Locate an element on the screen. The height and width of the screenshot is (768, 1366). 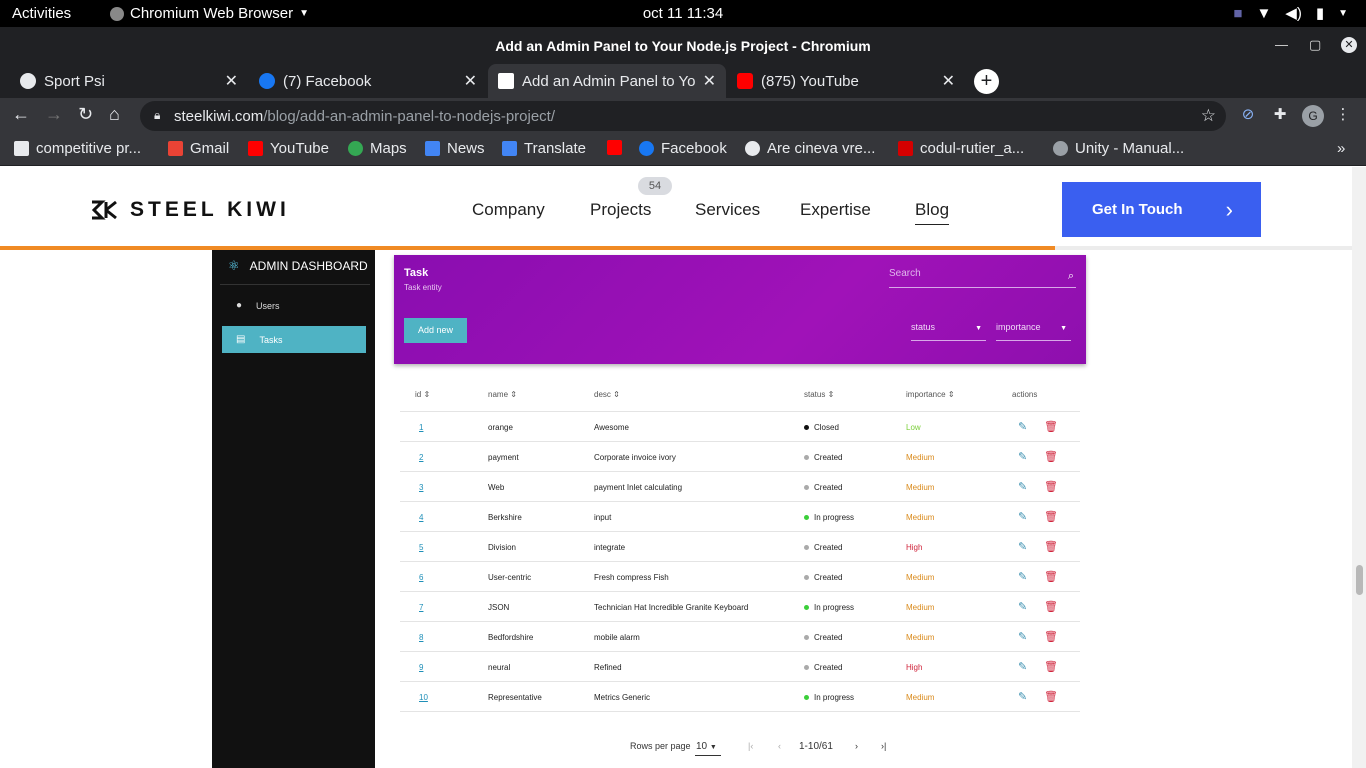
first-page-icon: |‹ is located at coordinates (750, 746).